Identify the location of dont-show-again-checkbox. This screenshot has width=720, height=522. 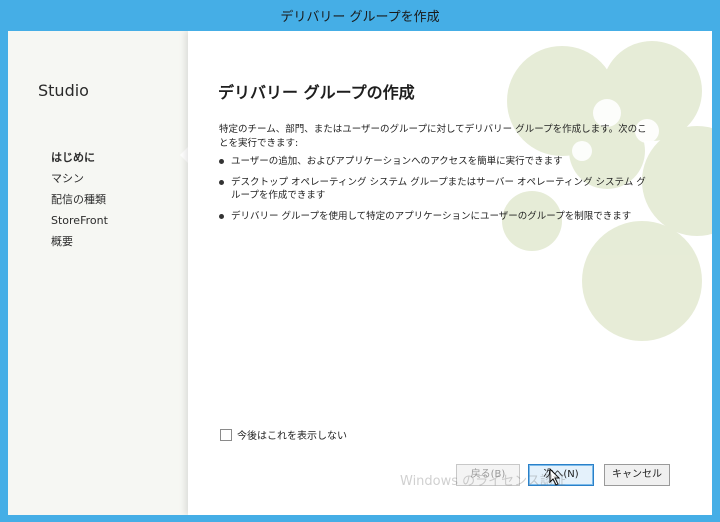
(226, 434).